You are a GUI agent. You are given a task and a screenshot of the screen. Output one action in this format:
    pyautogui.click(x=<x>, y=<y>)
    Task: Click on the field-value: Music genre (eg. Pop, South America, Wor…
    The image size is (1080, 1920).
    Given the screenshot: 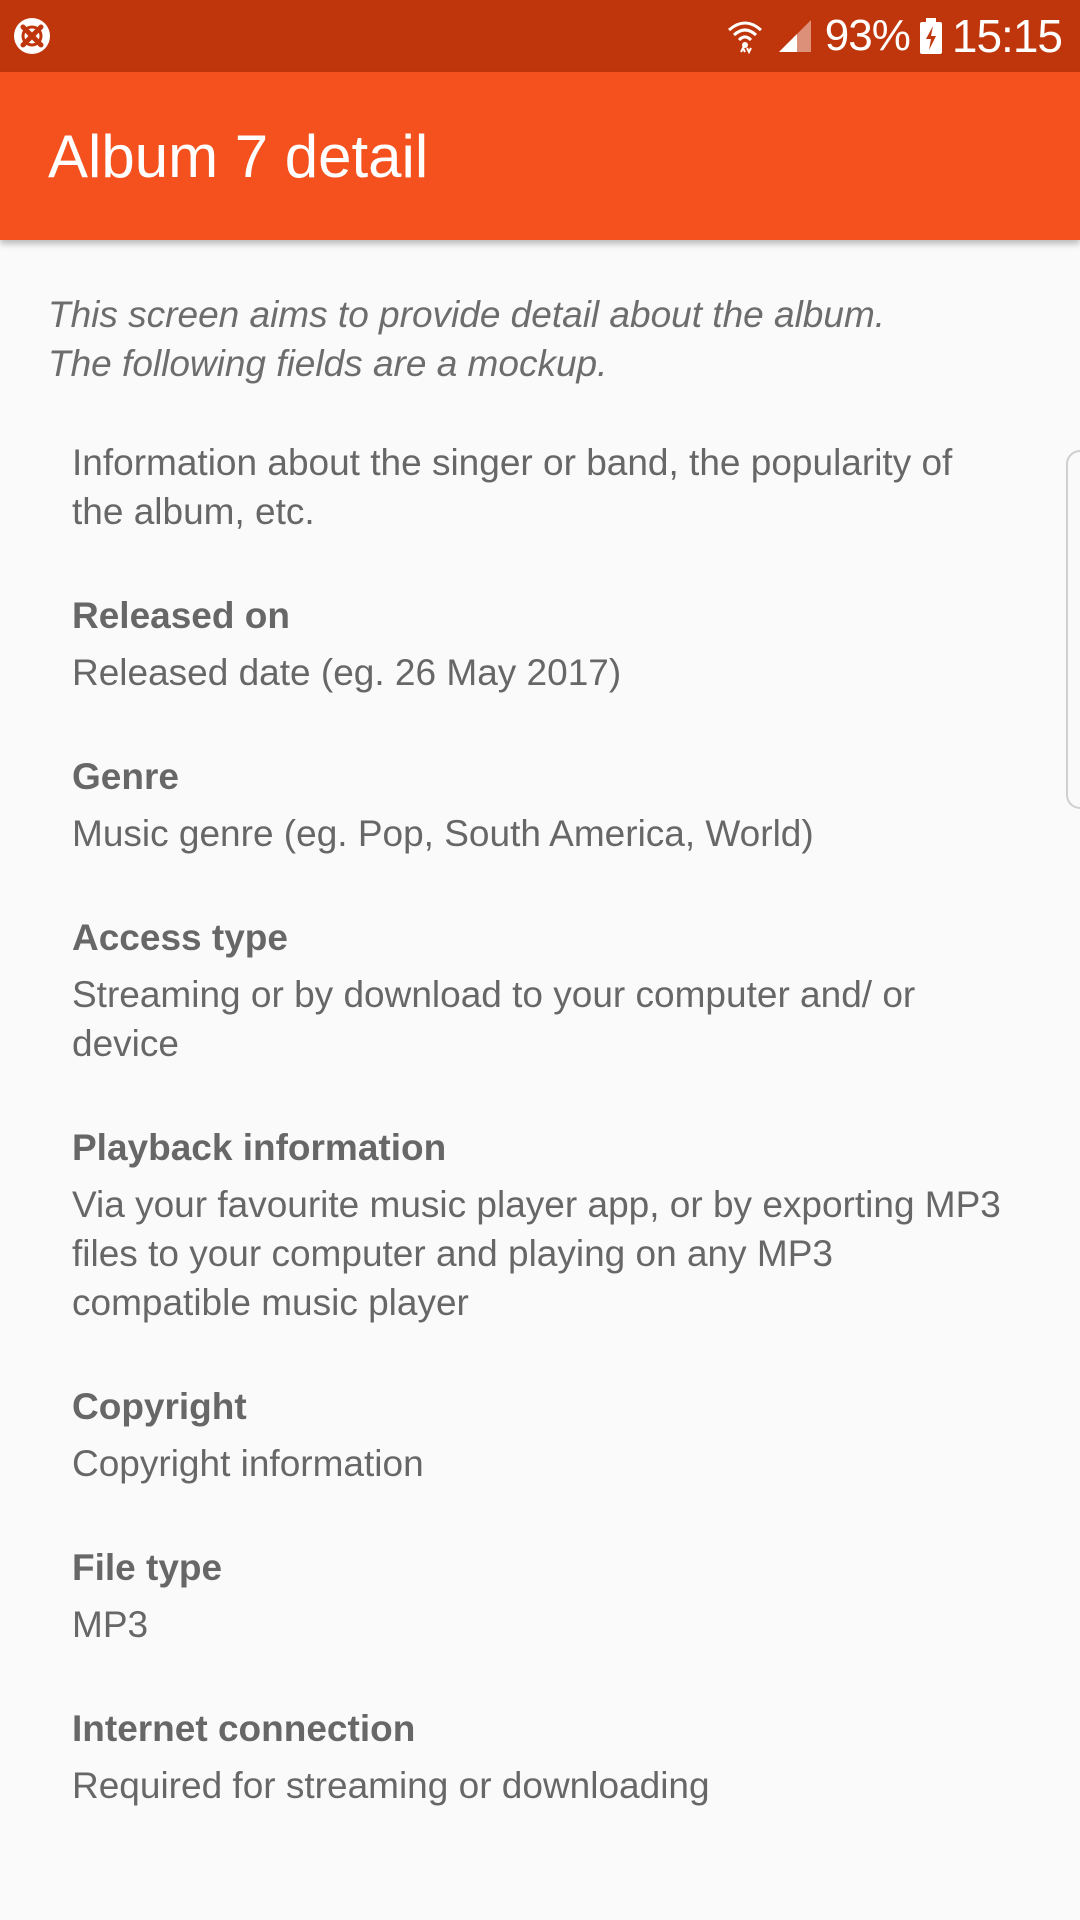 What is the action you would take?
    pyautogui.click(x=443, y=833)
    